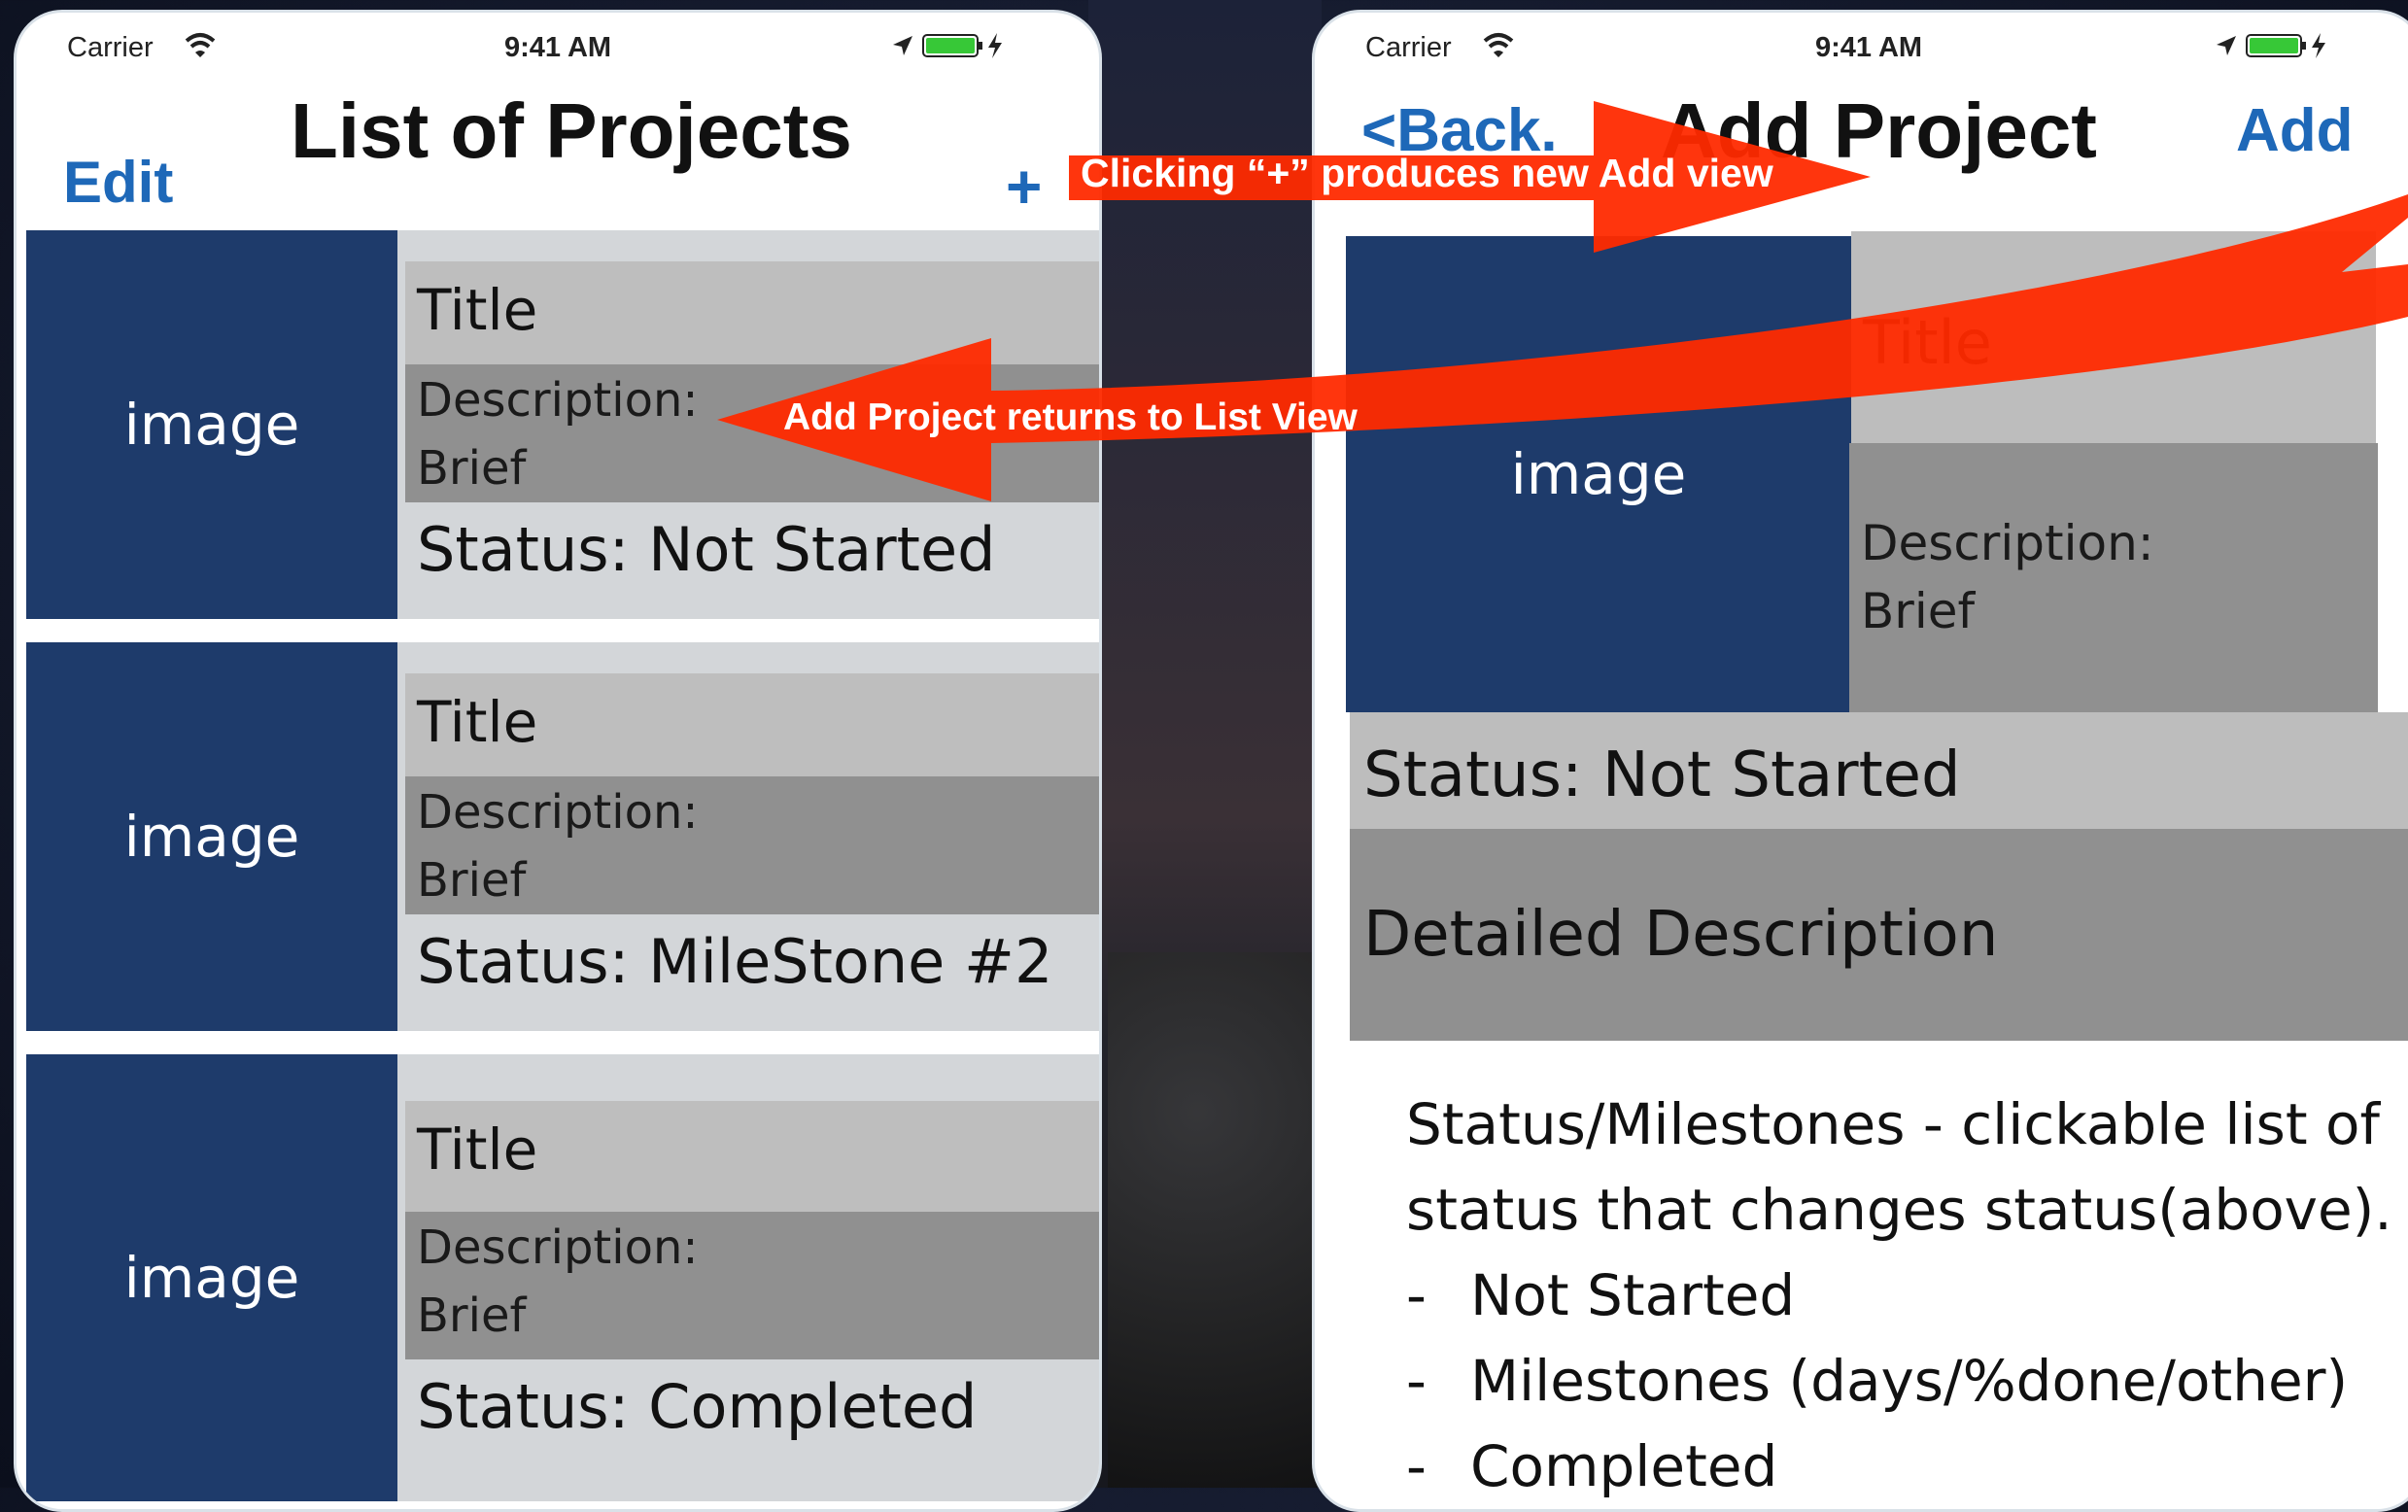  What do you see at coordinates (1070, 417) in the screenshot?
I see `annotation-add-to-list: Add Project returns to List View` at bounding box center [1070, 417].